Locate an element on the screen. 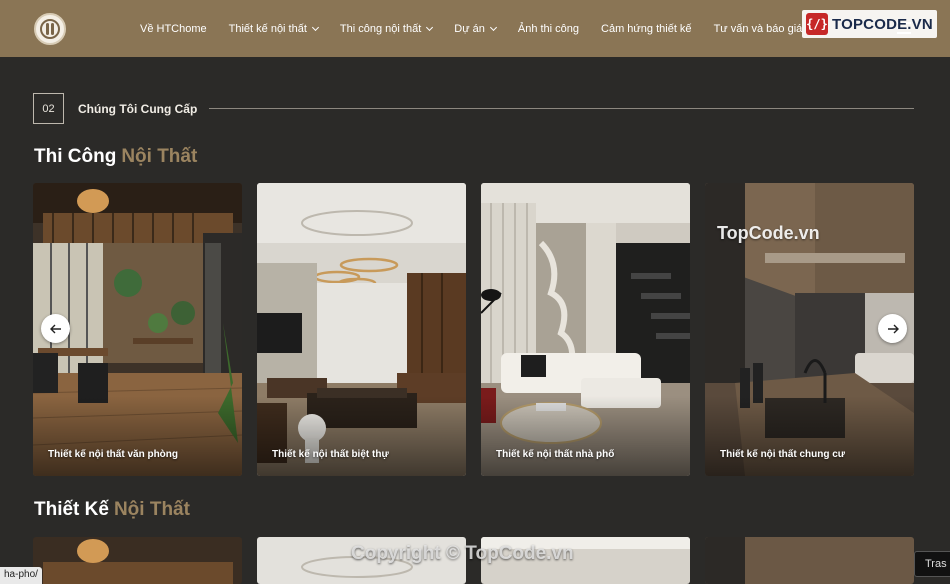 The height and width of the screenshot is (584, 950). logo-emblem-icon is located at coordinates (50, 29).